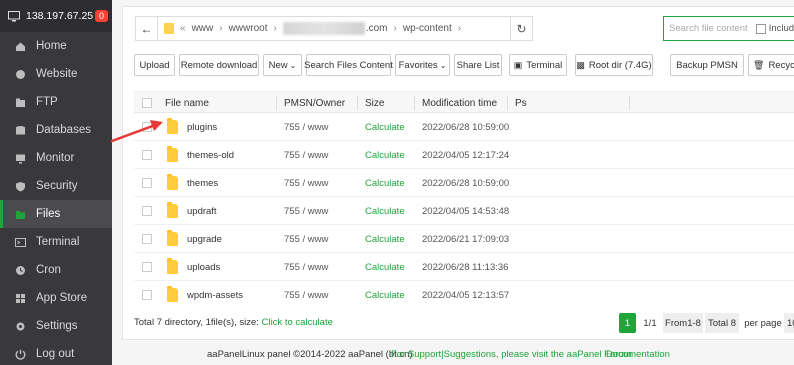 The image size is (794, 365). Describe the element at coordinates (219, 65) in the screenshot. I see `remote-download-button: Remote download` at that location.